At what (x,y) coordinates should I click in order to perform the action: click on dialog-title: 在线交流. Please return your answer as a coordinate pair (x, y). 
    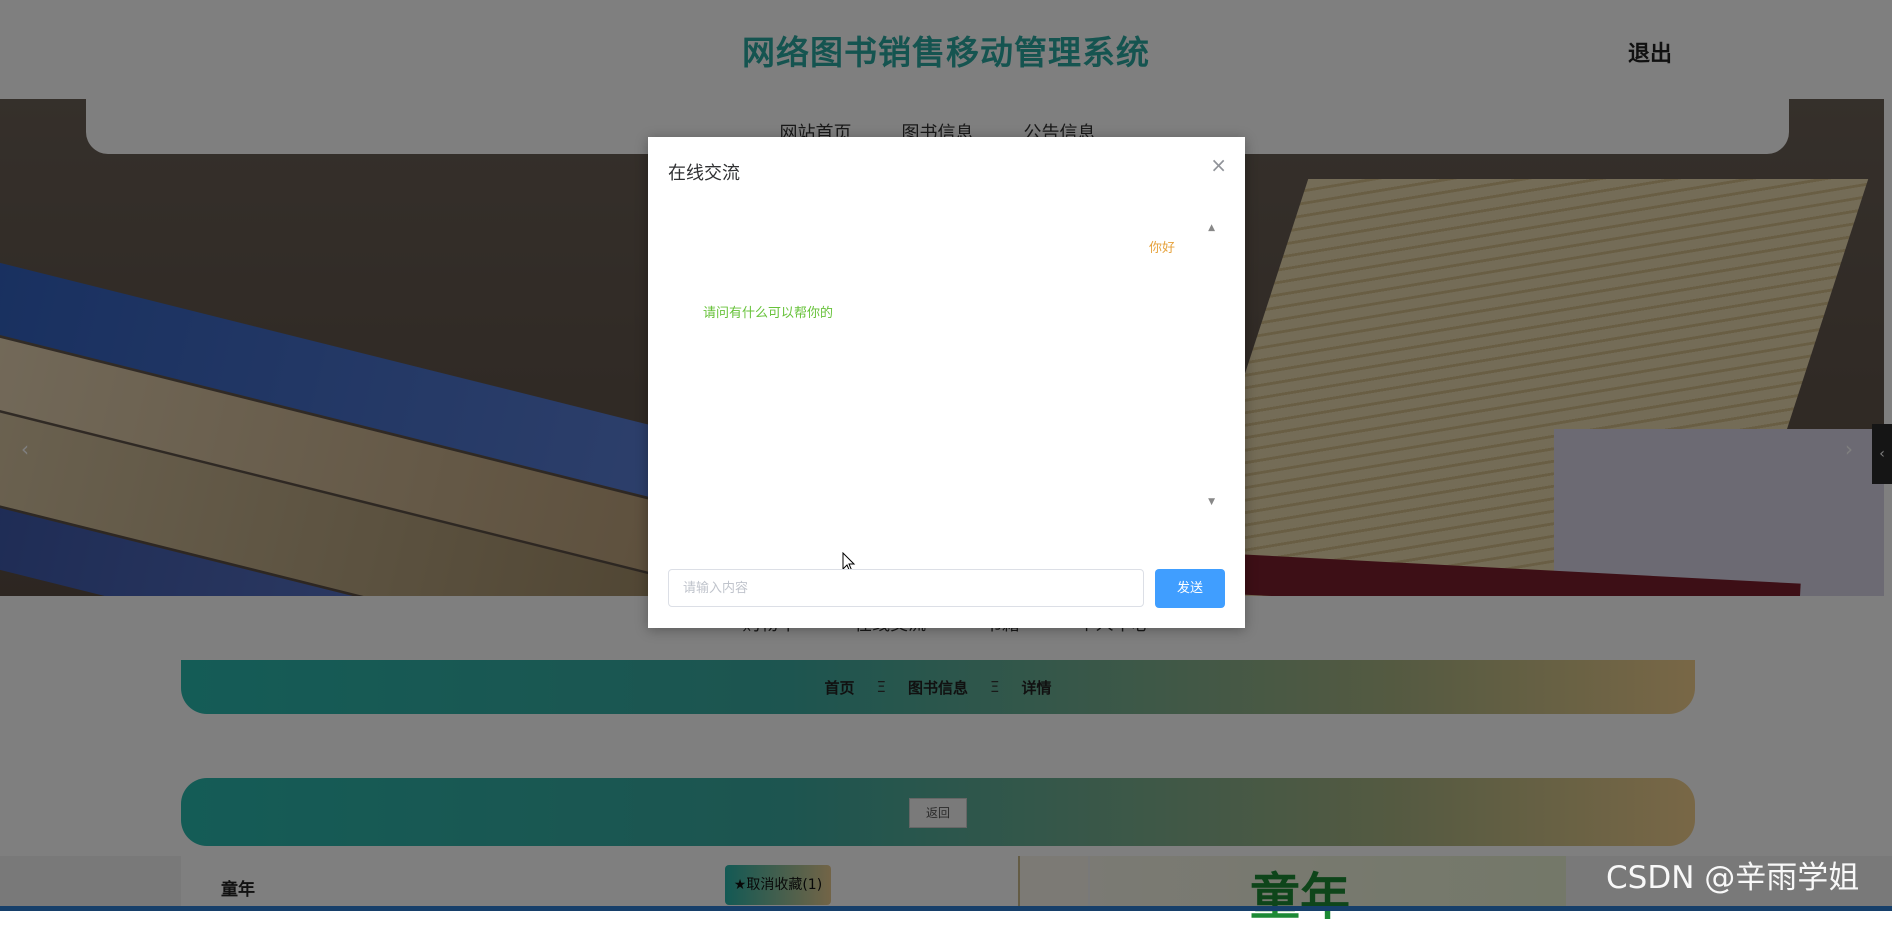
    Looking at the image, I should click on (704, 173).